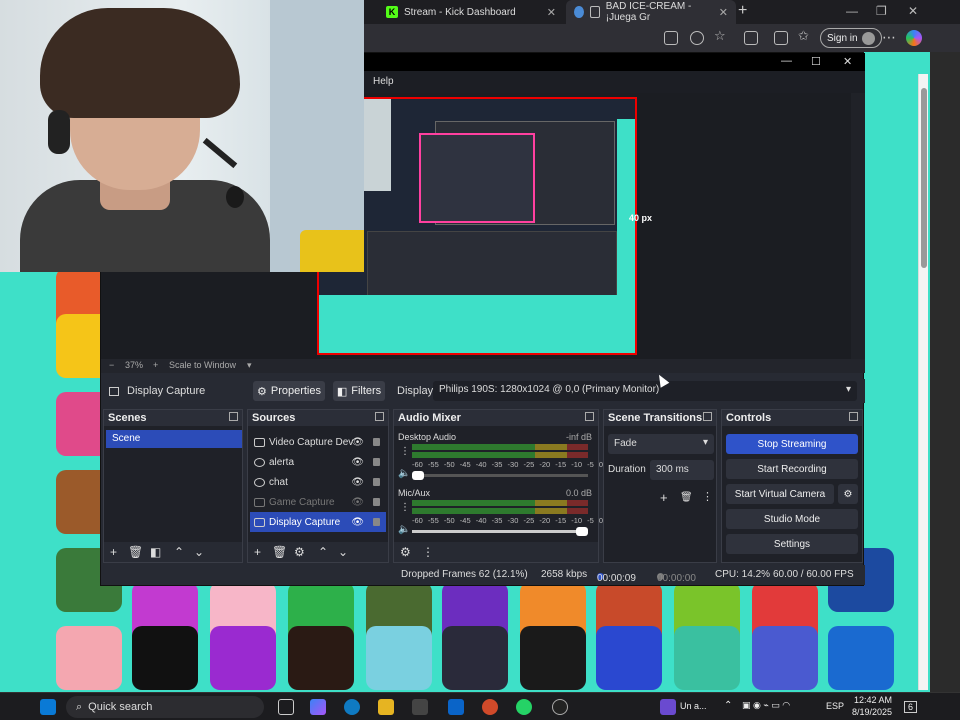 Image resolution: width=960 pixels, height=720 pixels. I want to click on notification-app-icon, so click(668, 707).